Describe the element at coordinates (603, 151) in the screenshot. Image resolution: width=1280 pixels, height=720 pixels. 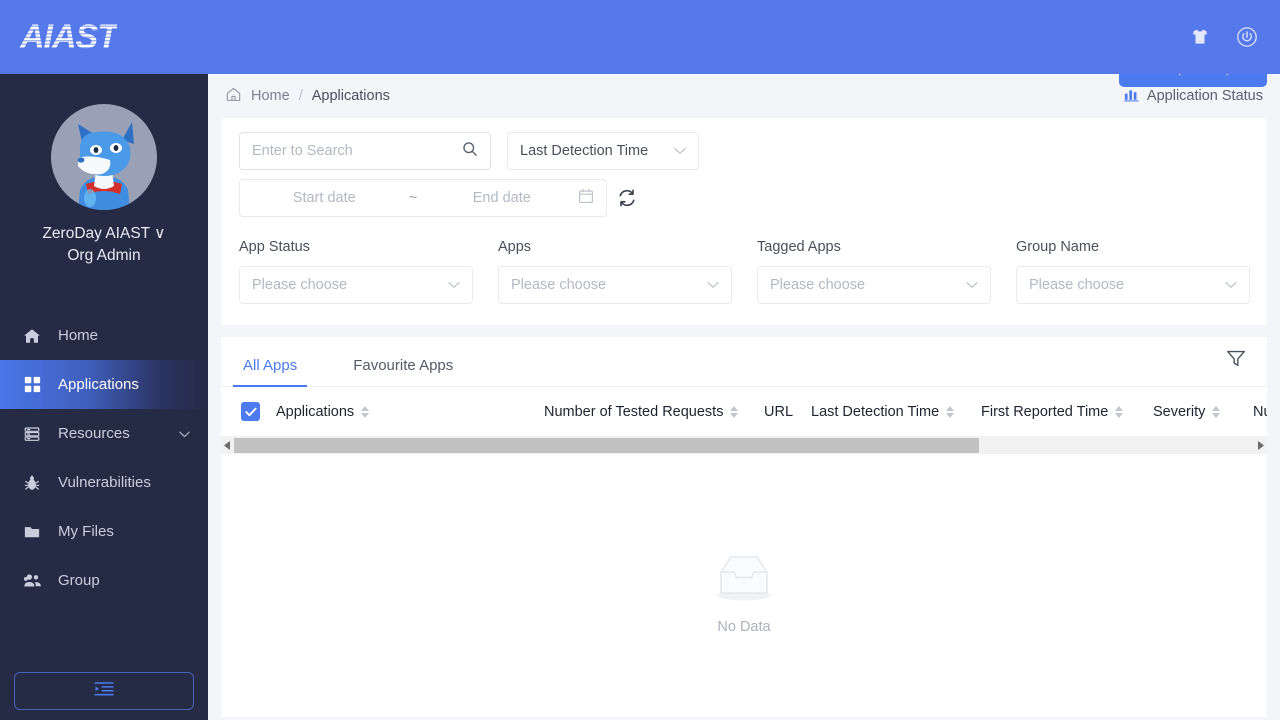
I see `sort-field-select: Last Detection Time` at that location.